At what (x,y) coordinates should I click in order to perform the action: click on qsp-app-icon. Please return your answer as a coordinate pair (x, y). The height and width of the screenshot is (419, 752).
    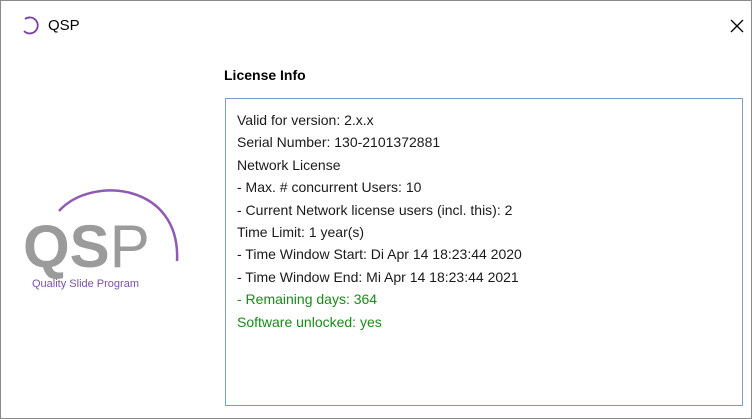
    Looking at the image, I should click on (31, 26).